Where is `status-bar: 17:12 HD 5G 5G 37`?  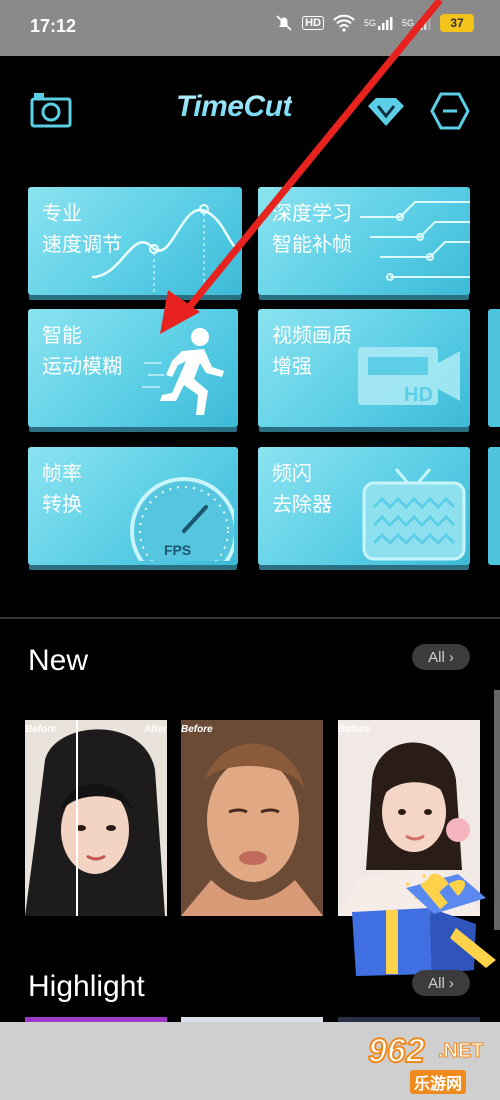 status-bar: 17:12 HD 5G 5G 37 is located at coordinates (250, 28).